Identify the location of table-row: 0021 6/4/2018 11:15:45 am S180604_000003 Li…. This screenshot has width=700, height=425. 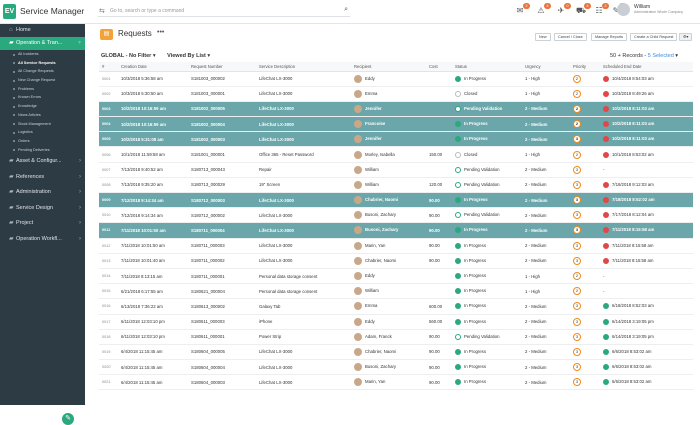
(396, 382).